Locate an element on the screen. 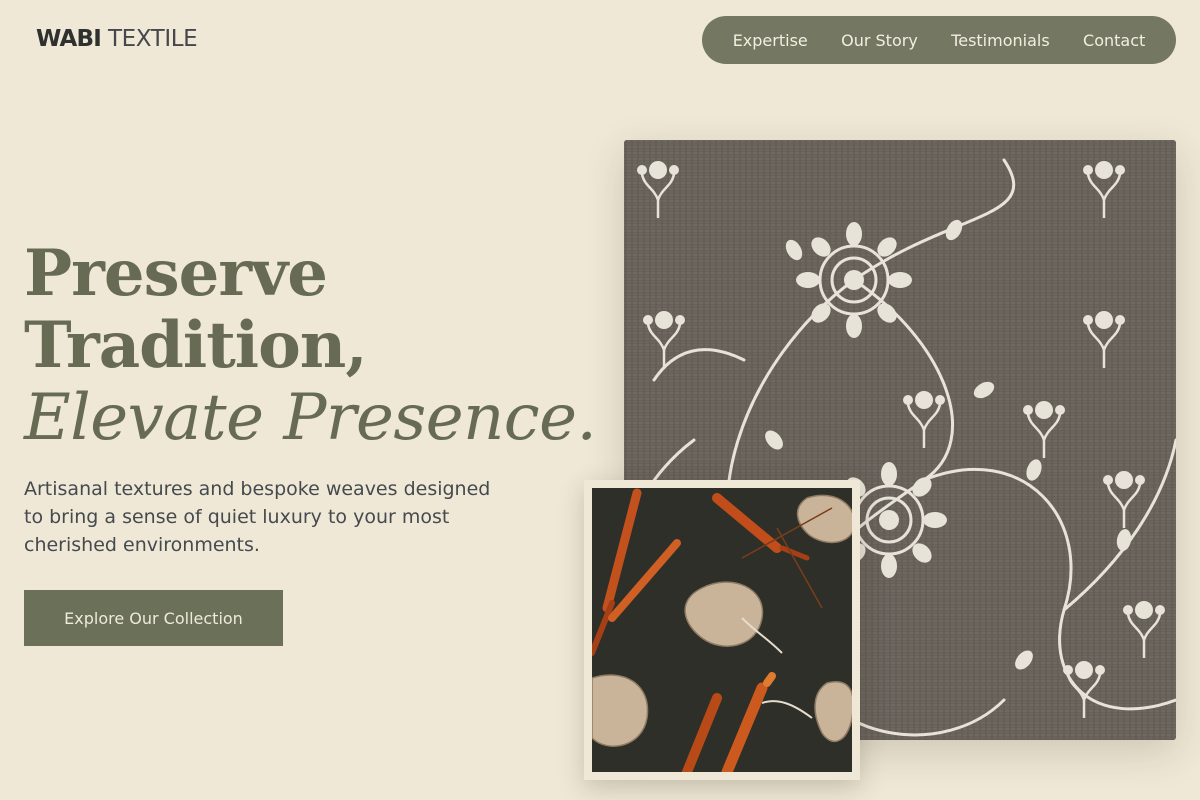 The image size is (1200, 800). nav-item-testimonials: Testimonials is located at coordinates (1000, 40).